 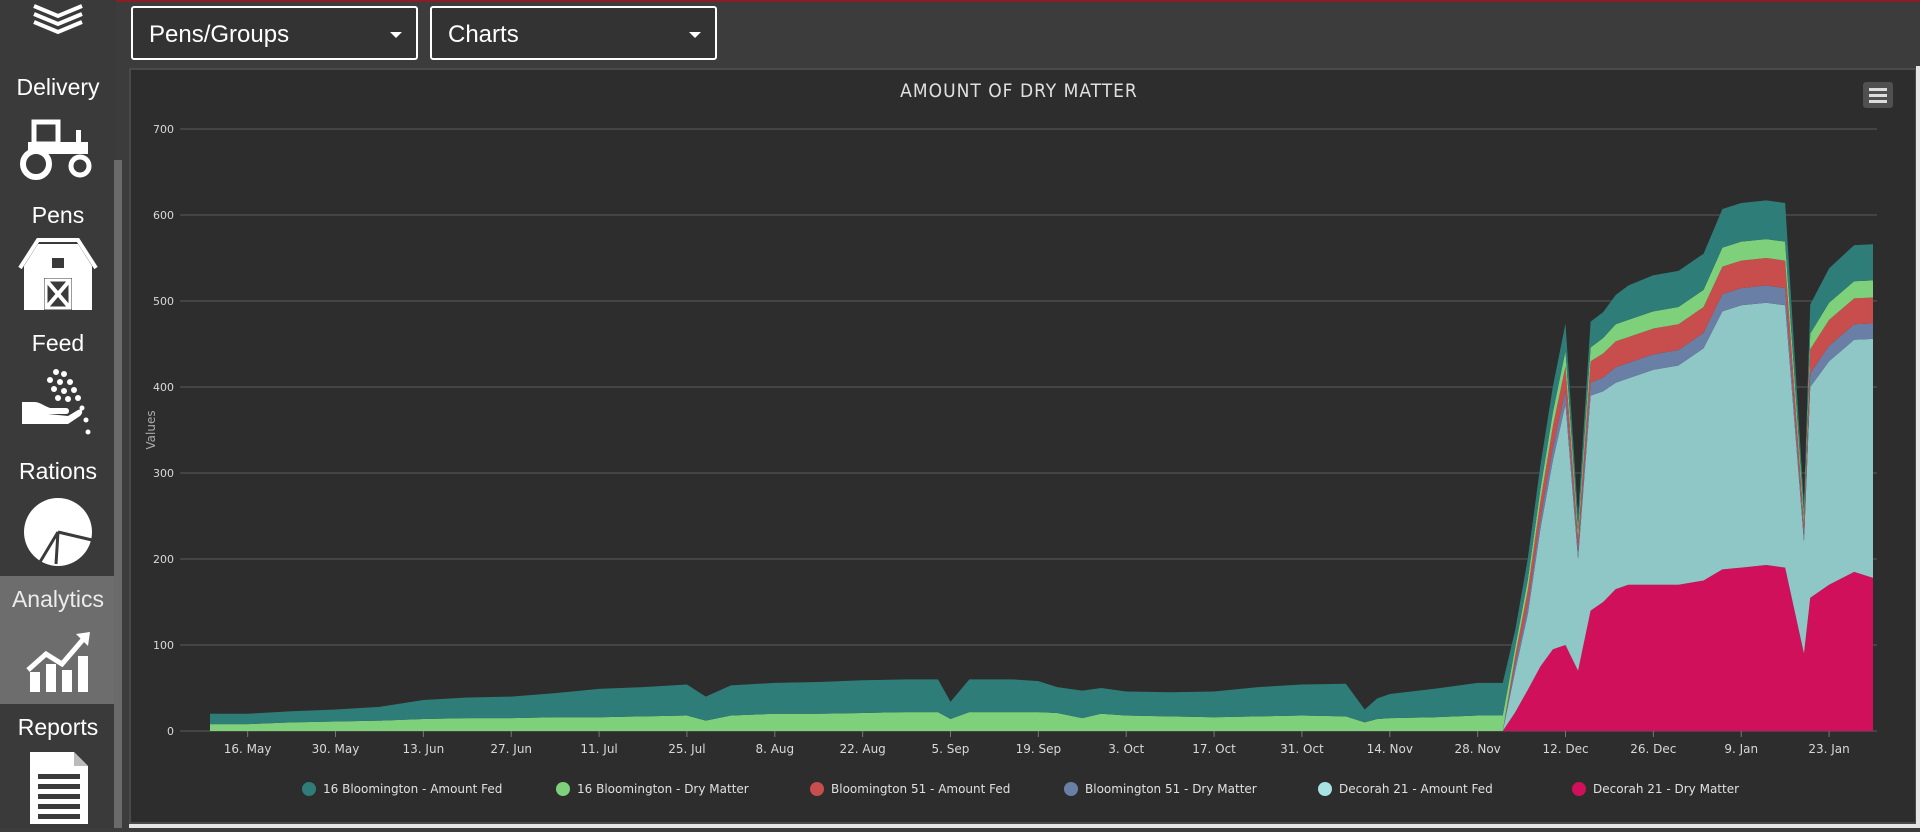 I want to click on pens-groups-dropdown-value: Pens/Groups, so click(x=219, y=34).